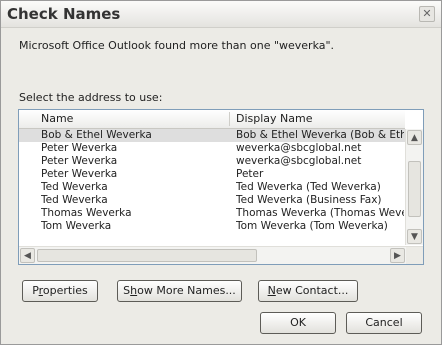 This screenshot has height=345, width=442. I want to click on arrow-left-icon: ◀, so click(27, 255).